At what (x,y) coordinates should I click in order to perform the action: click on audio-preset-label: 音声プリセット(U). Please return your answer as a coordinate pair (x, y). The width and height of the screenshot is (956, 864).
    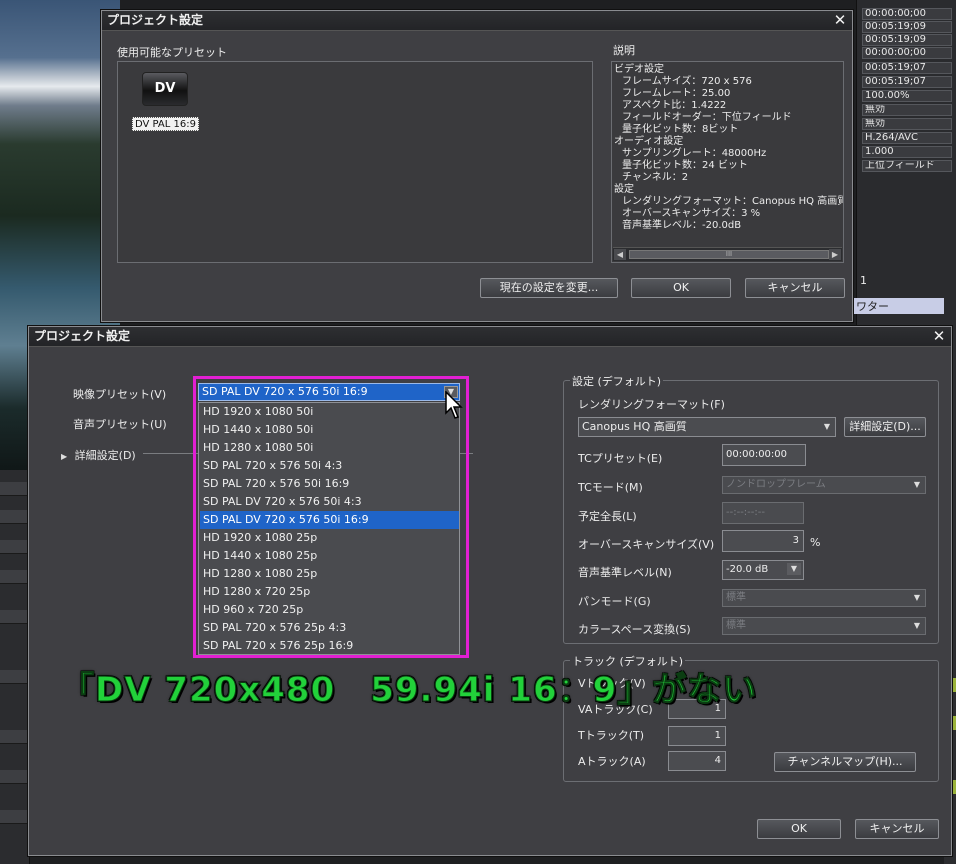
    Looking at the image, I should click on (120, 424).